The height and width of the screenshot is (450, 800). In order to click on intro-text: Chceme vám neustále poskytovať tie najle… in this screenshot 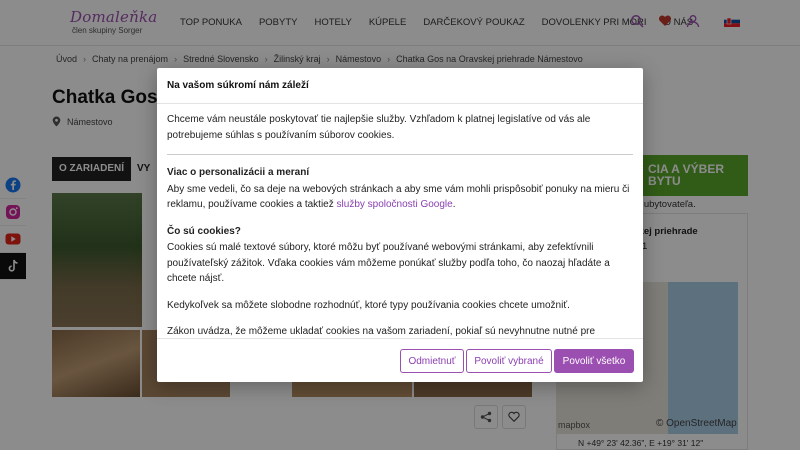, I will do `click(379, 127)`.